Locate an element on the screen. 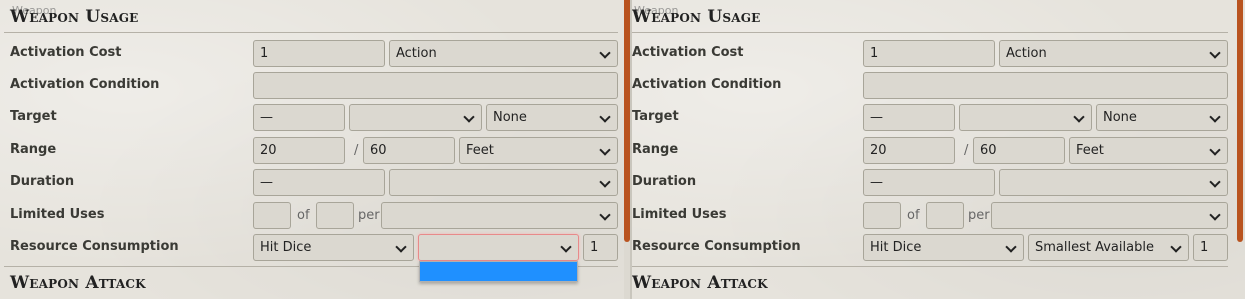 The height and width of the screenshot is (299, 1245). resource-target-select is located at coordinates (498, 247).